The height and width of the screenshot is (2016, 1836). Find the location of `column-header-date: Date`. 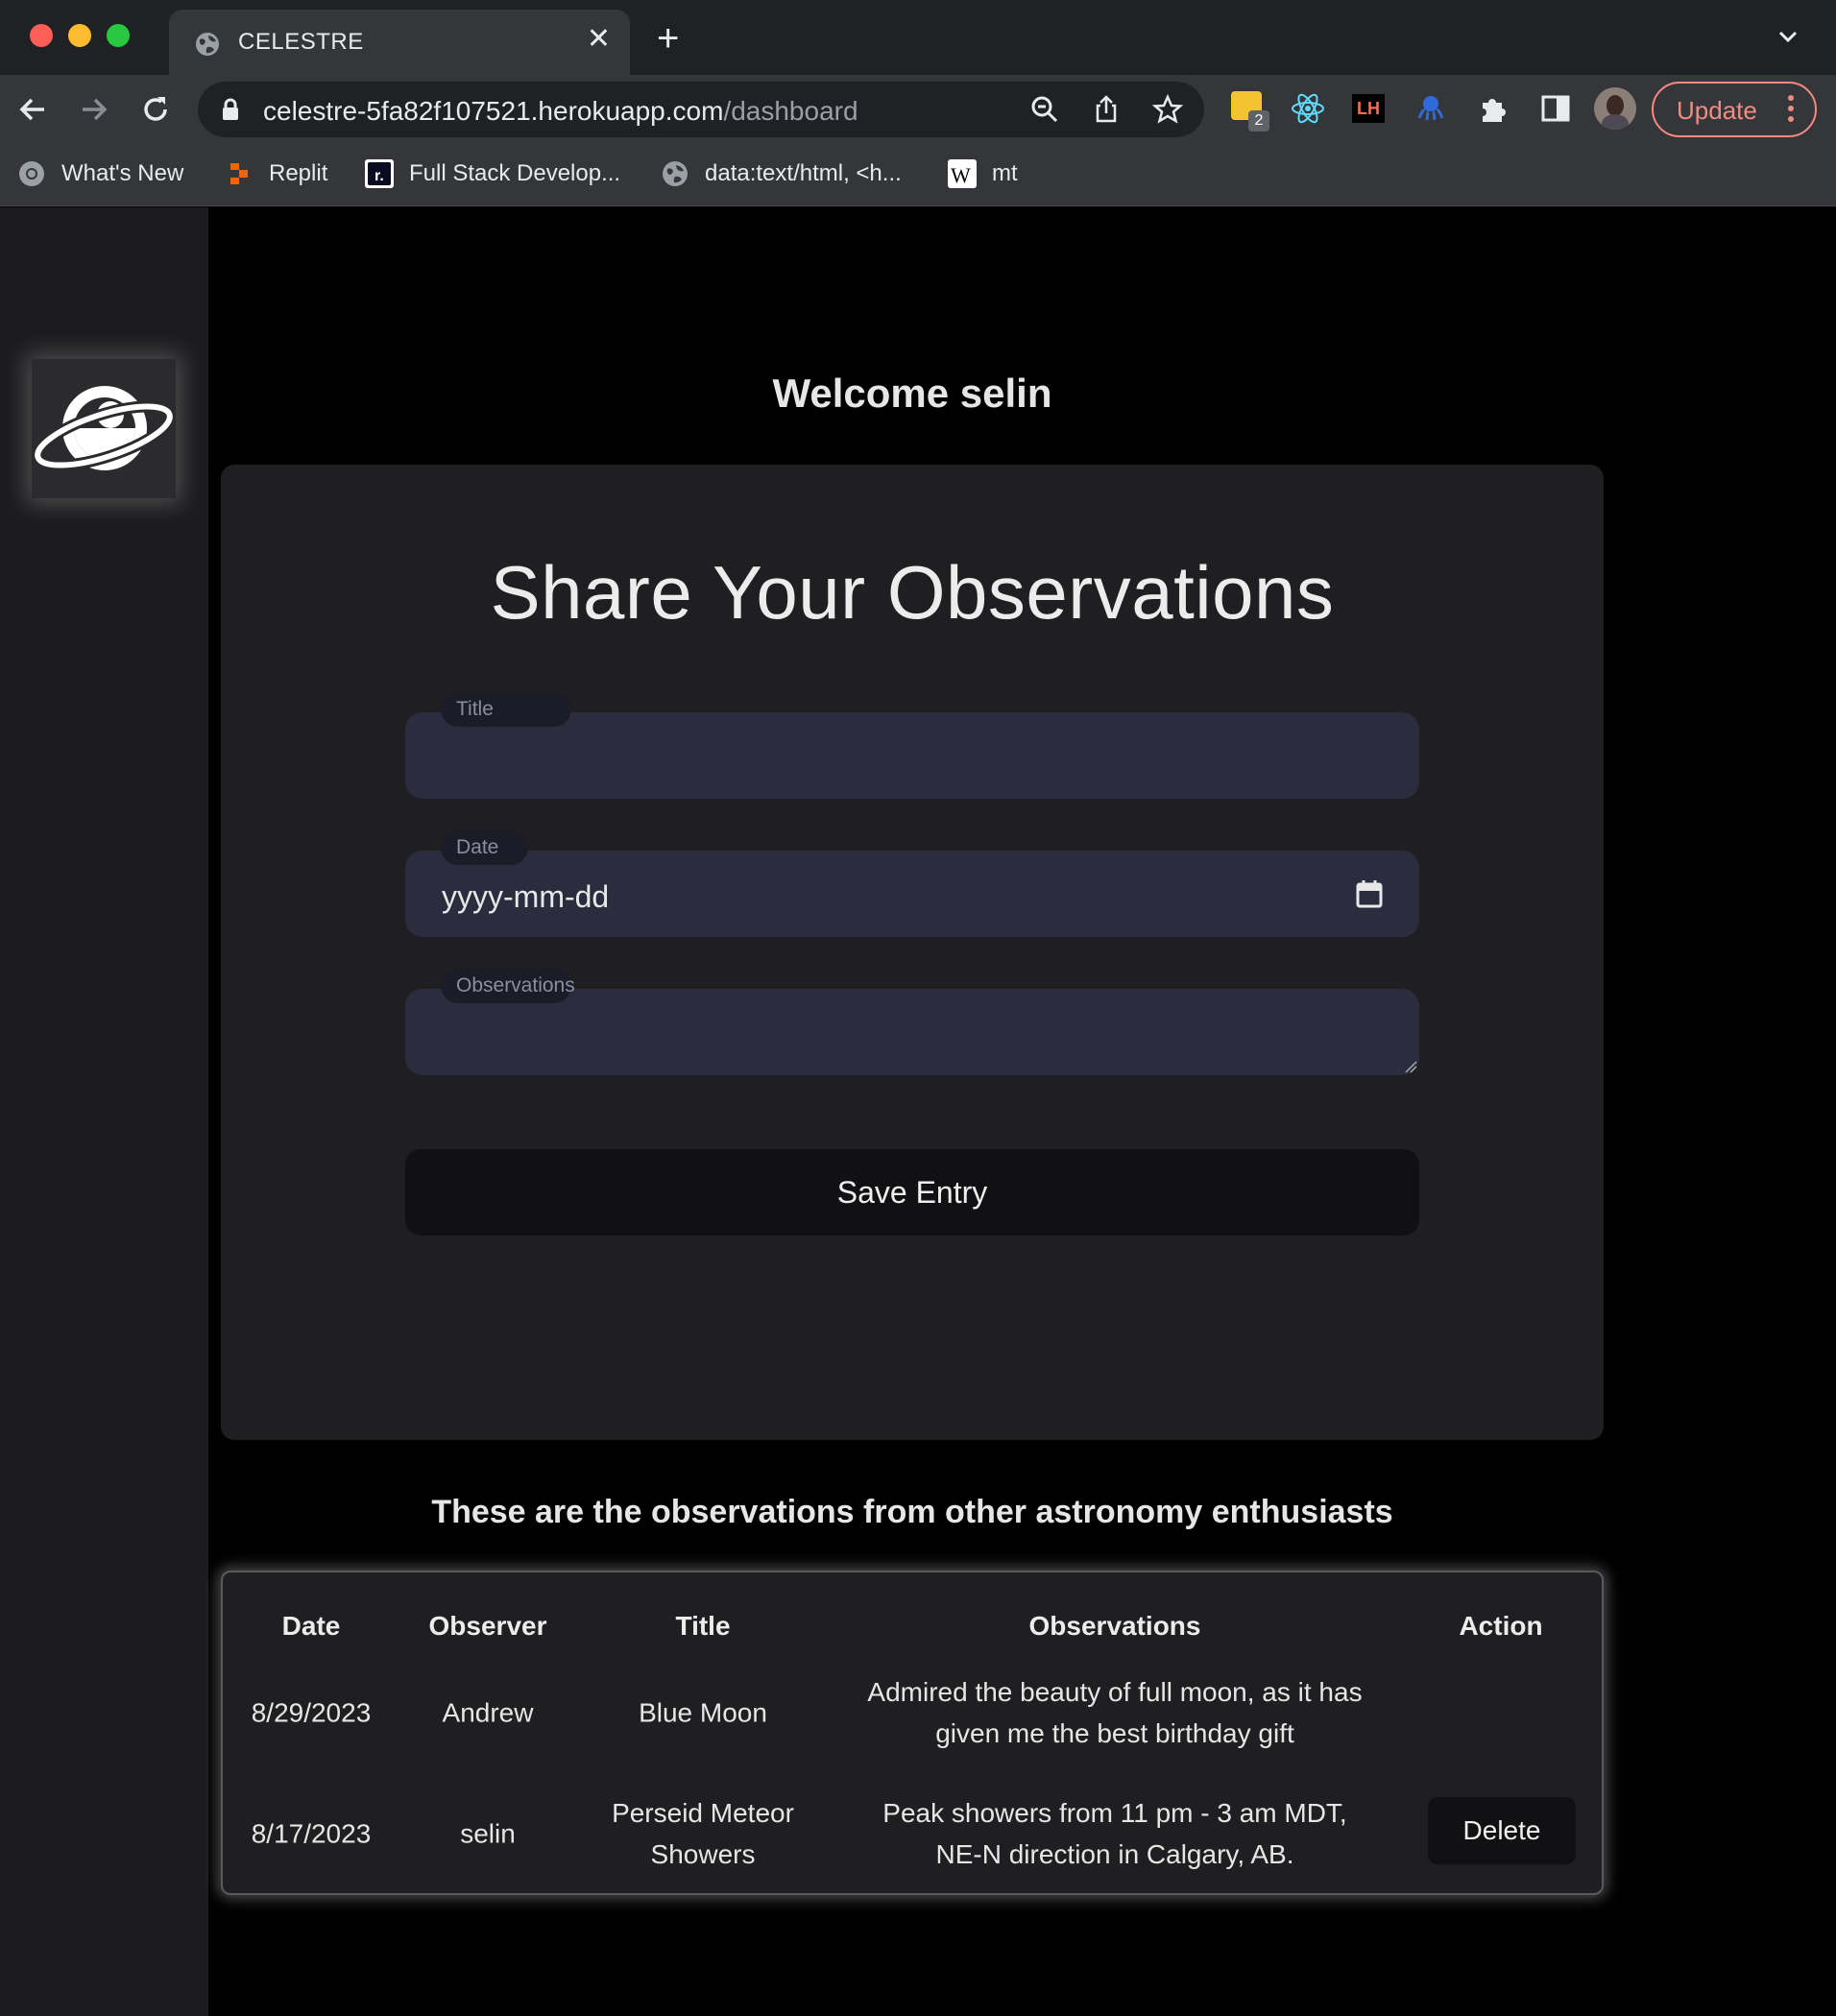

column-header-date: Date is located at coordinates (311, 1626).